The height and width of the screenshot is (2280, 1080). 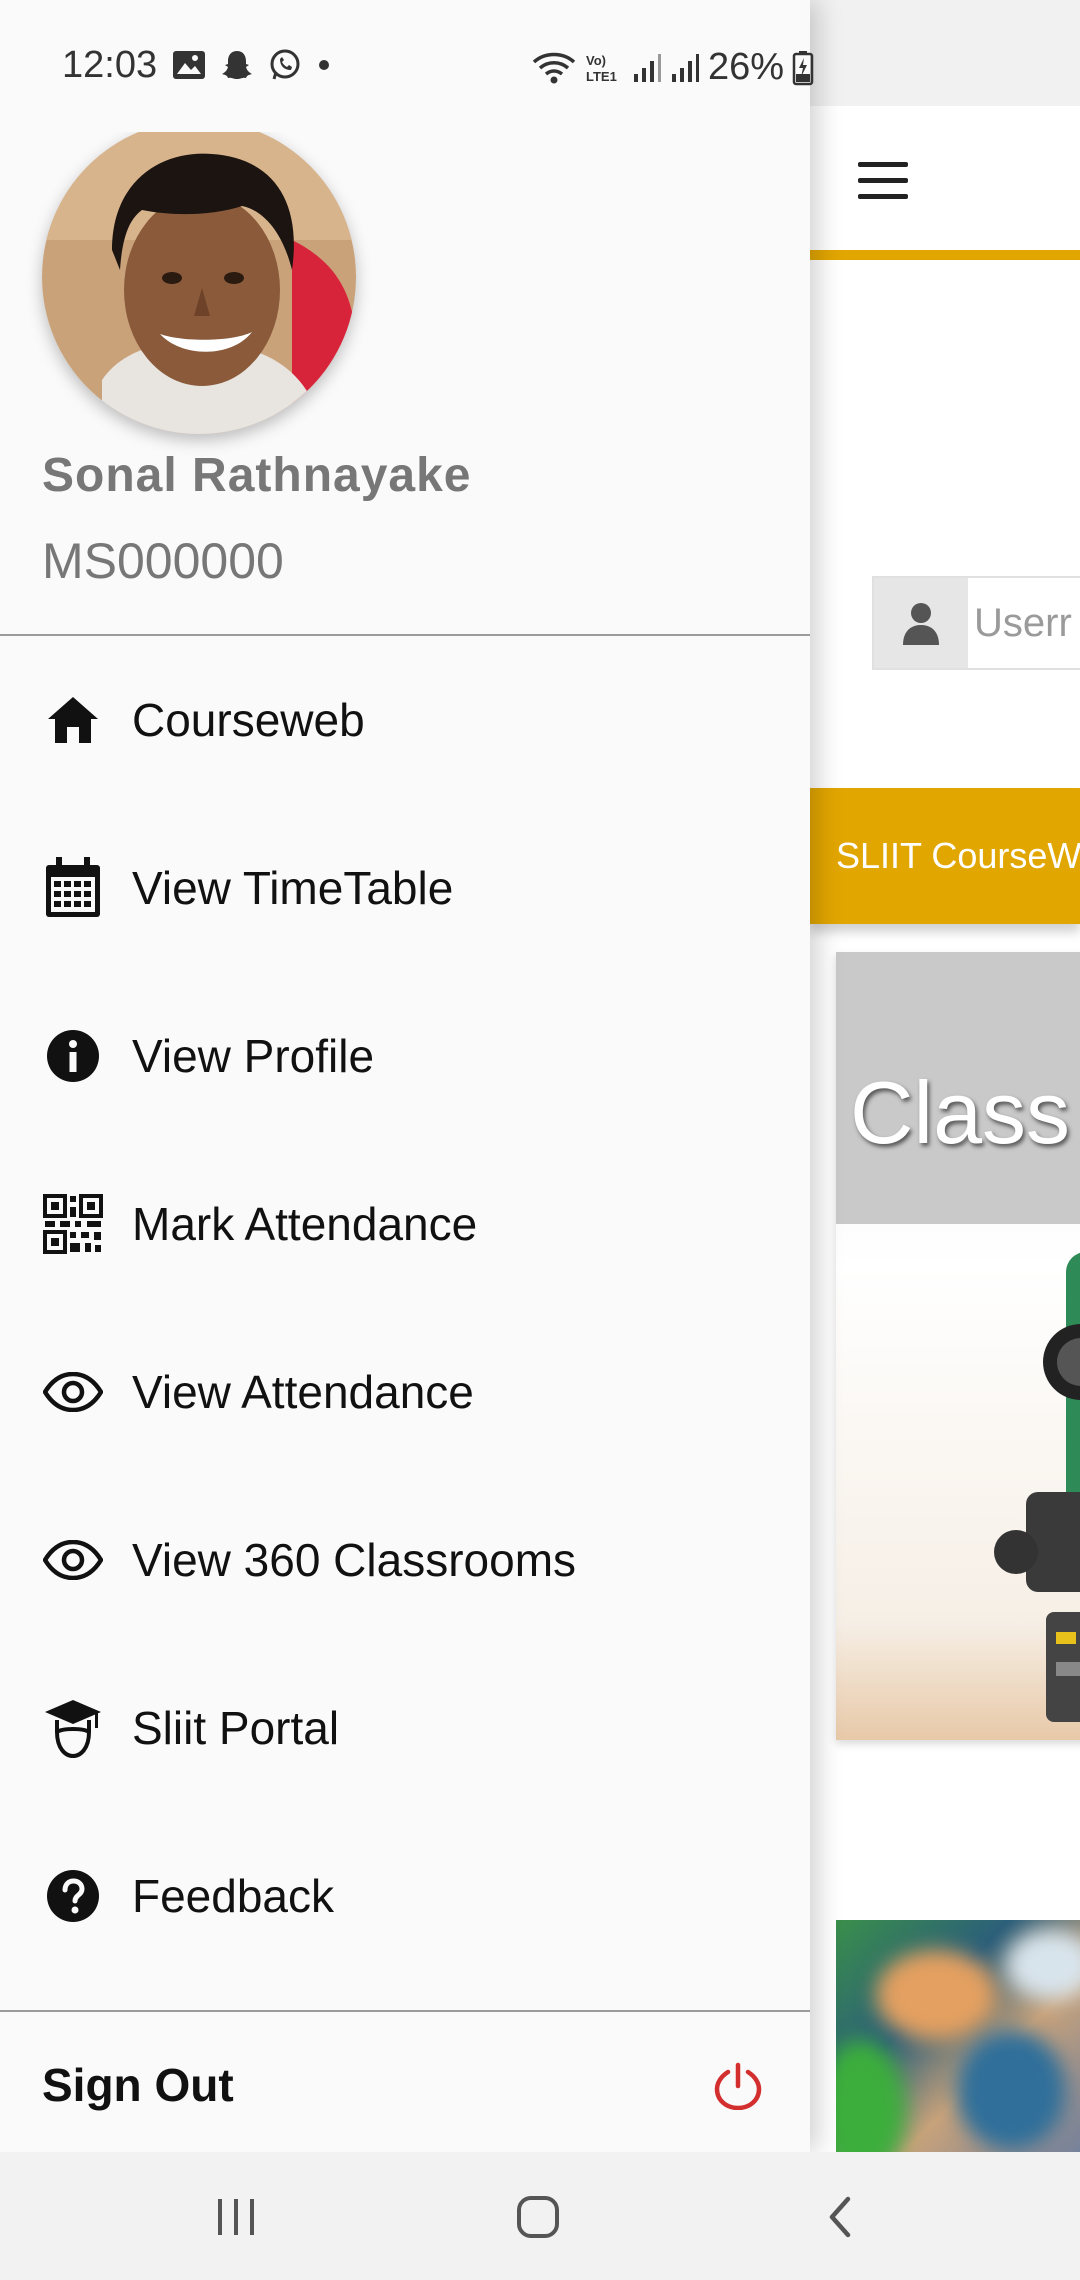 What do you see at coordinates (601, 76) in the screenshot?
I see `svg-text: LTE1` at bounding box center [601, 76].